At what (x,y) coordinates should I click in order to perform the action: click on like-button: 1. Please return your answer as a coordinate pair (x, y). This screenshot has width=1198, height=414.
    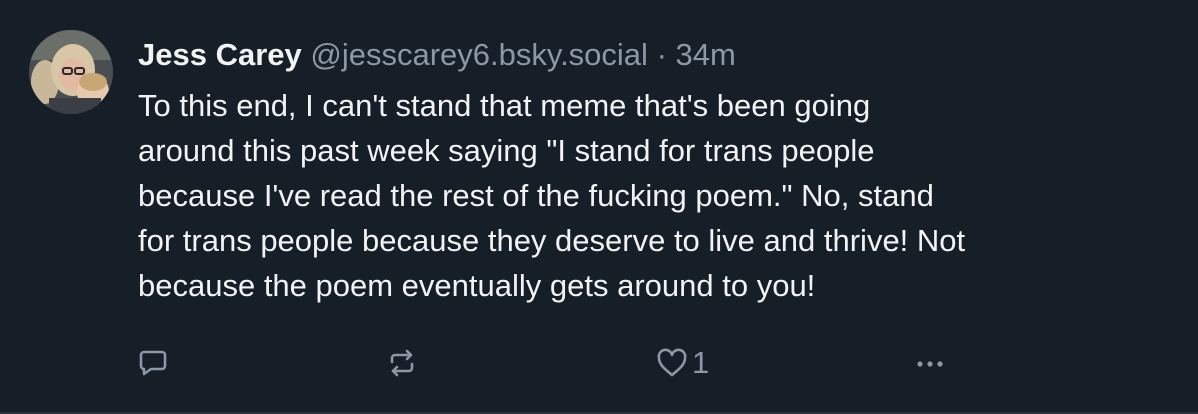
    Looking at the image, I should click on (682, 363).